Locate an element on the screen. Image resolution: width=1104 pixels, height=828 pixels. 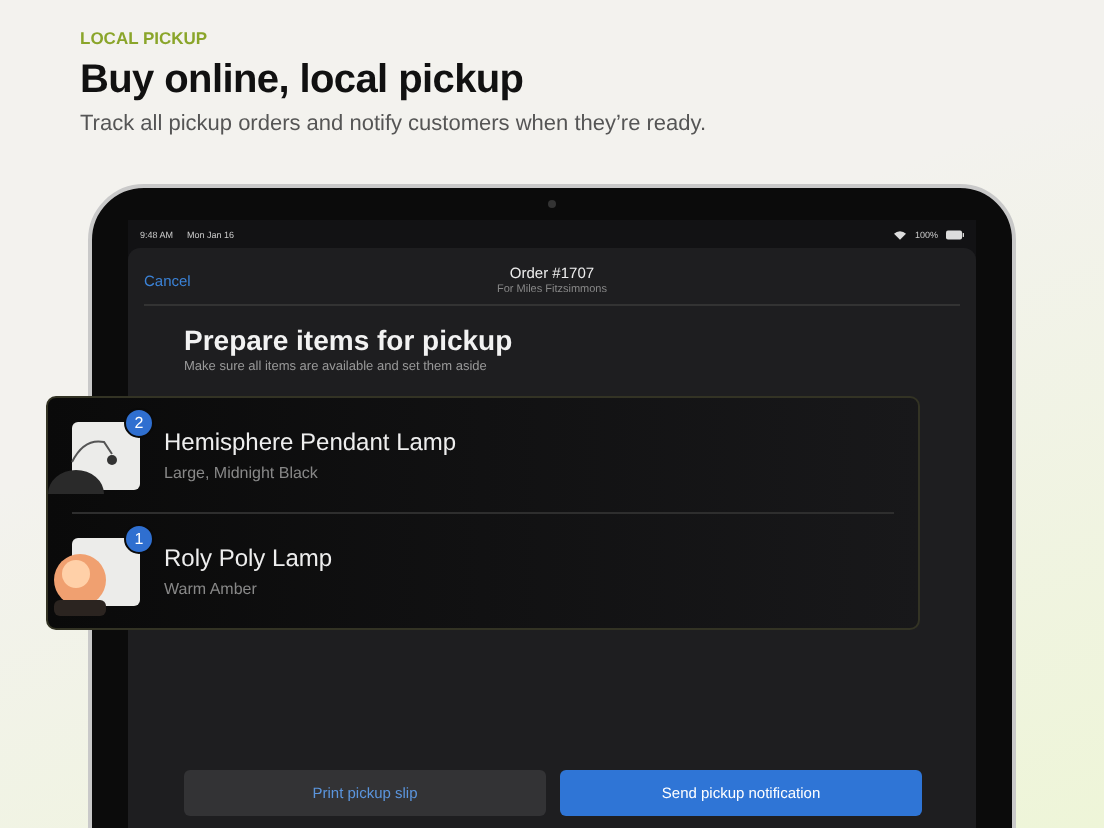
section-title: Prepare items for pickup is located at coordinates (349, 340).